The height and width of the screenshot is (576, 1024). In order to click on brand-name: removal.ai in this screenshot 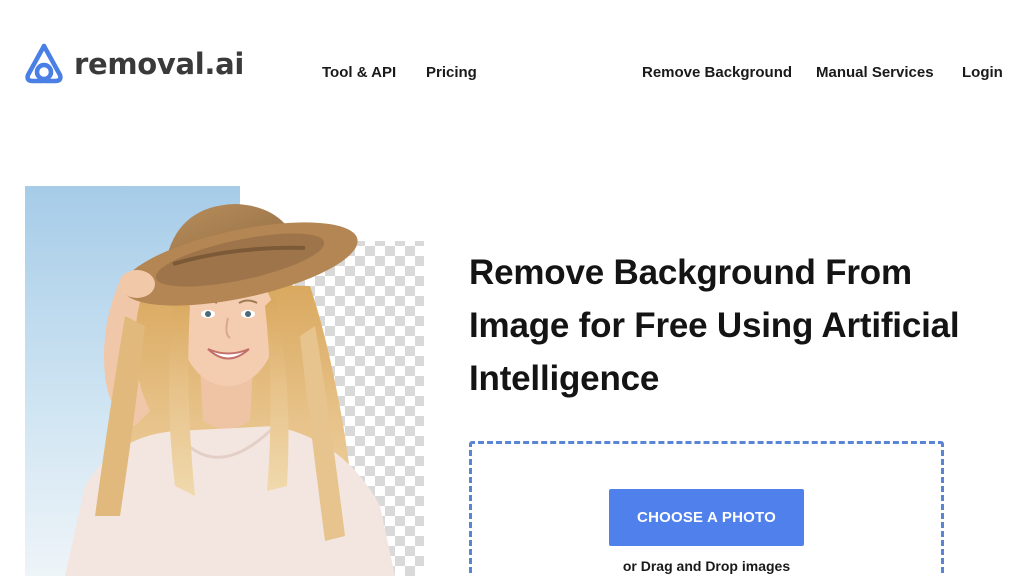, I will do `click(159, 63)`.